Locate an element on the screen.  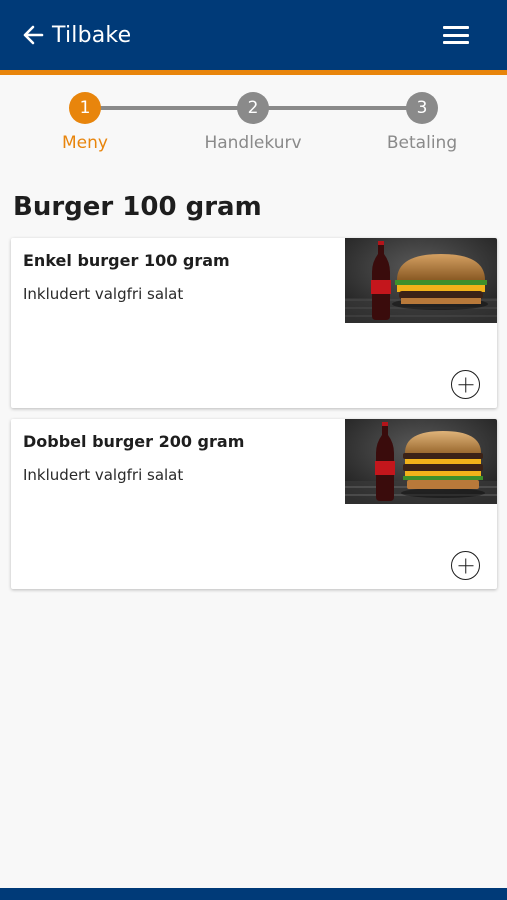
back-button: Tilbake is located at coordinates (76, 35).